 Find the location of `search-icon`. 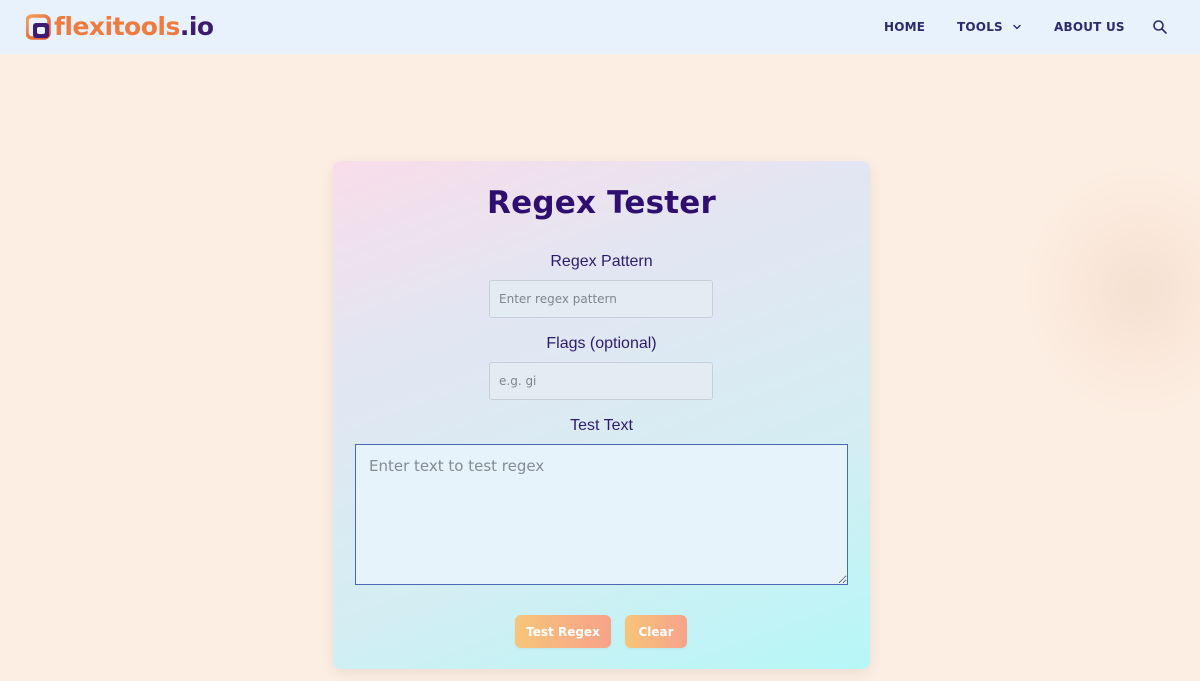

search-icon is located at coordinates (1160, 27).